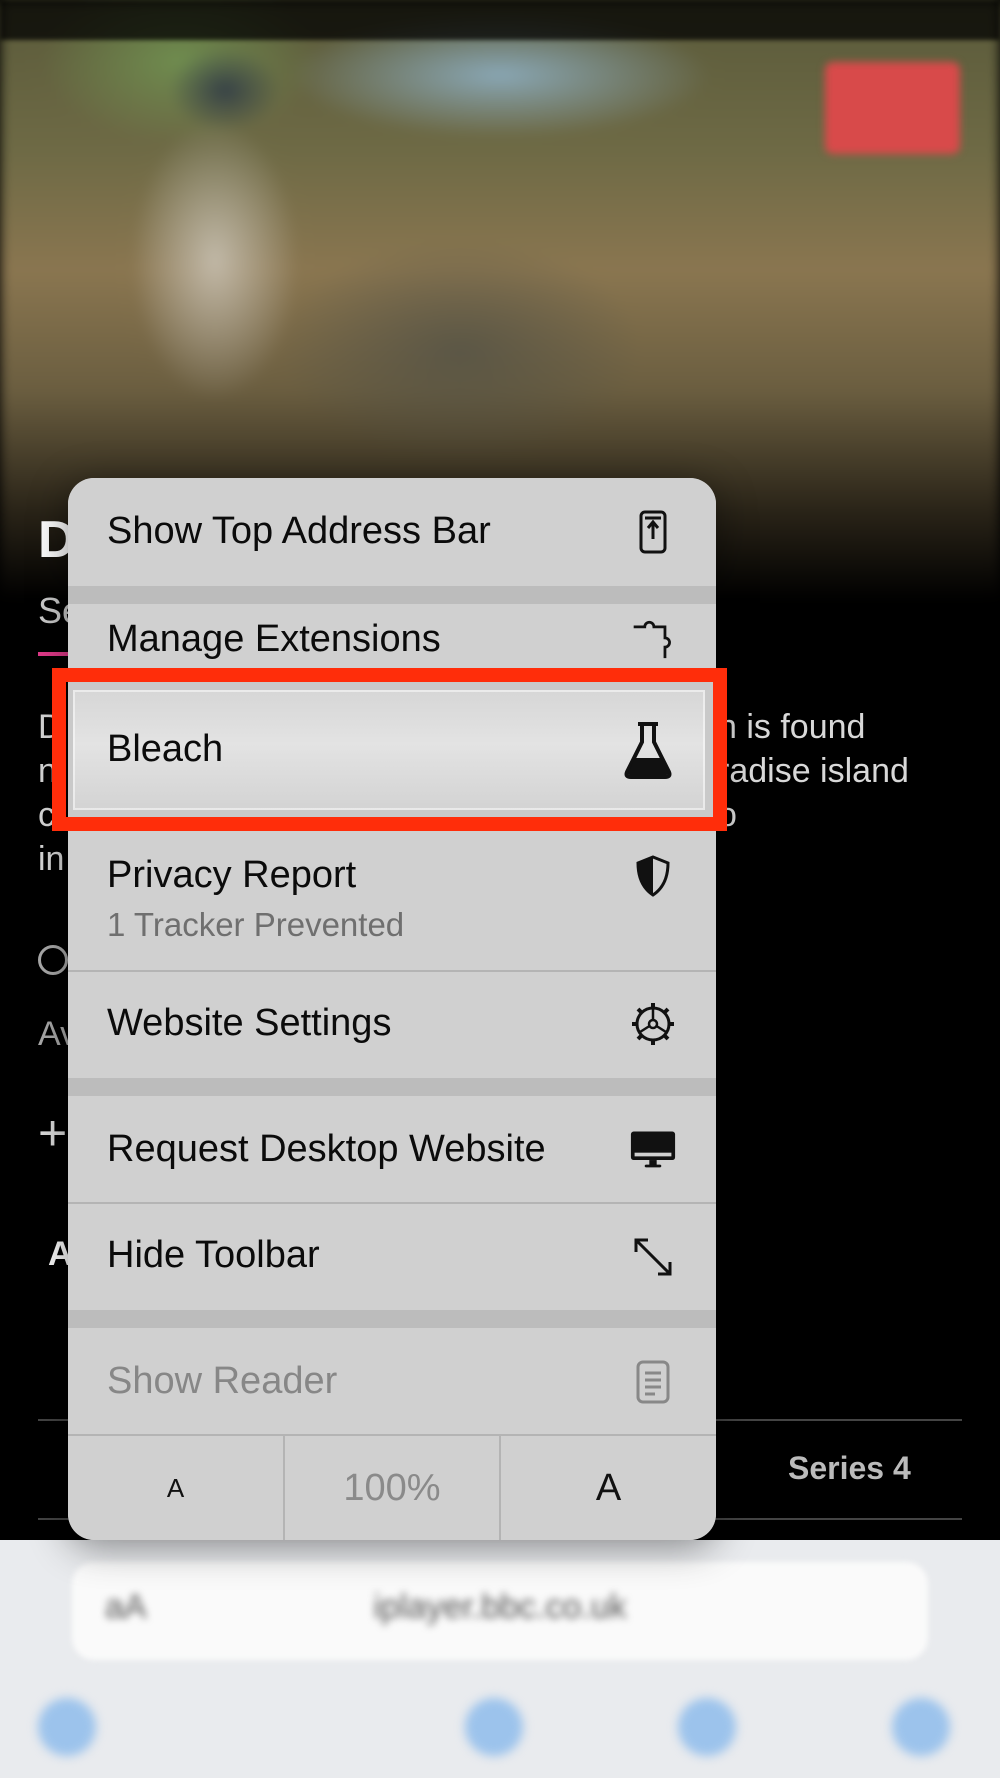 The height and width of the screenshot is (1778, 1000). What do you see at coordinates (392, 900) in the screenshot?
I see `menu-item-privacy-report: Privacy Report 1 Tracker Prevented` at bounding box center [392, 900].